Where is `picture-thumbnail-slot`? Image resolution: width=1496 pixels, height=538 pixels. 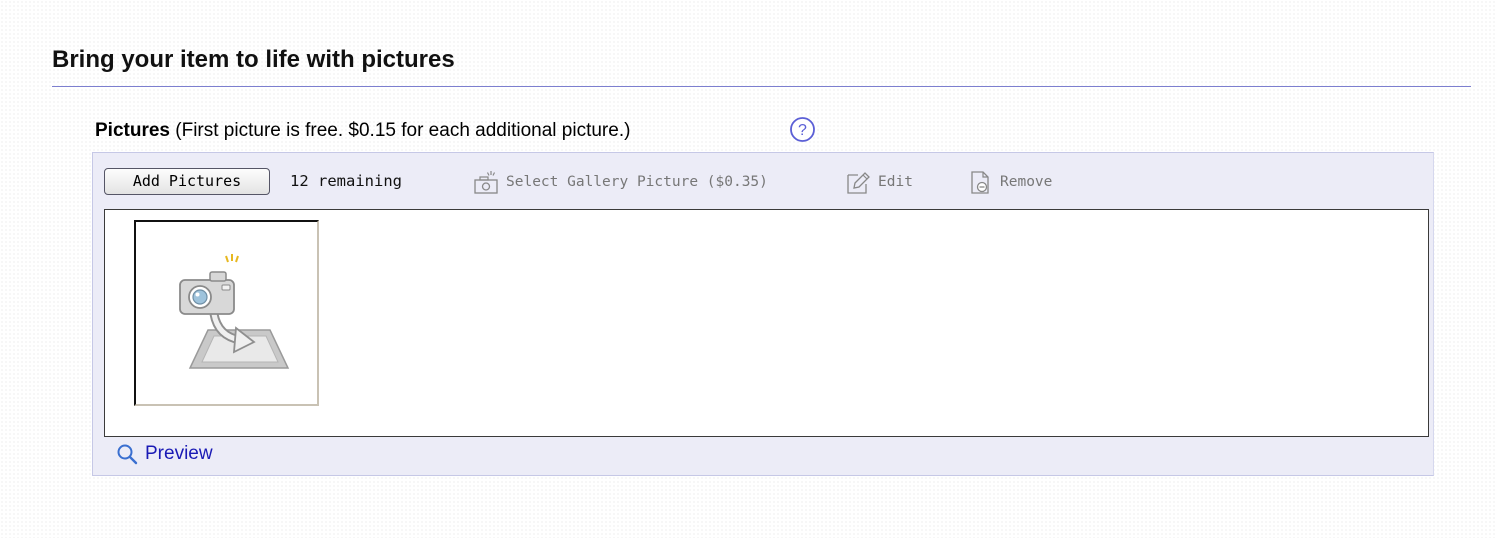 picture-thumbnail-slot is located at coordinates (226, 313).